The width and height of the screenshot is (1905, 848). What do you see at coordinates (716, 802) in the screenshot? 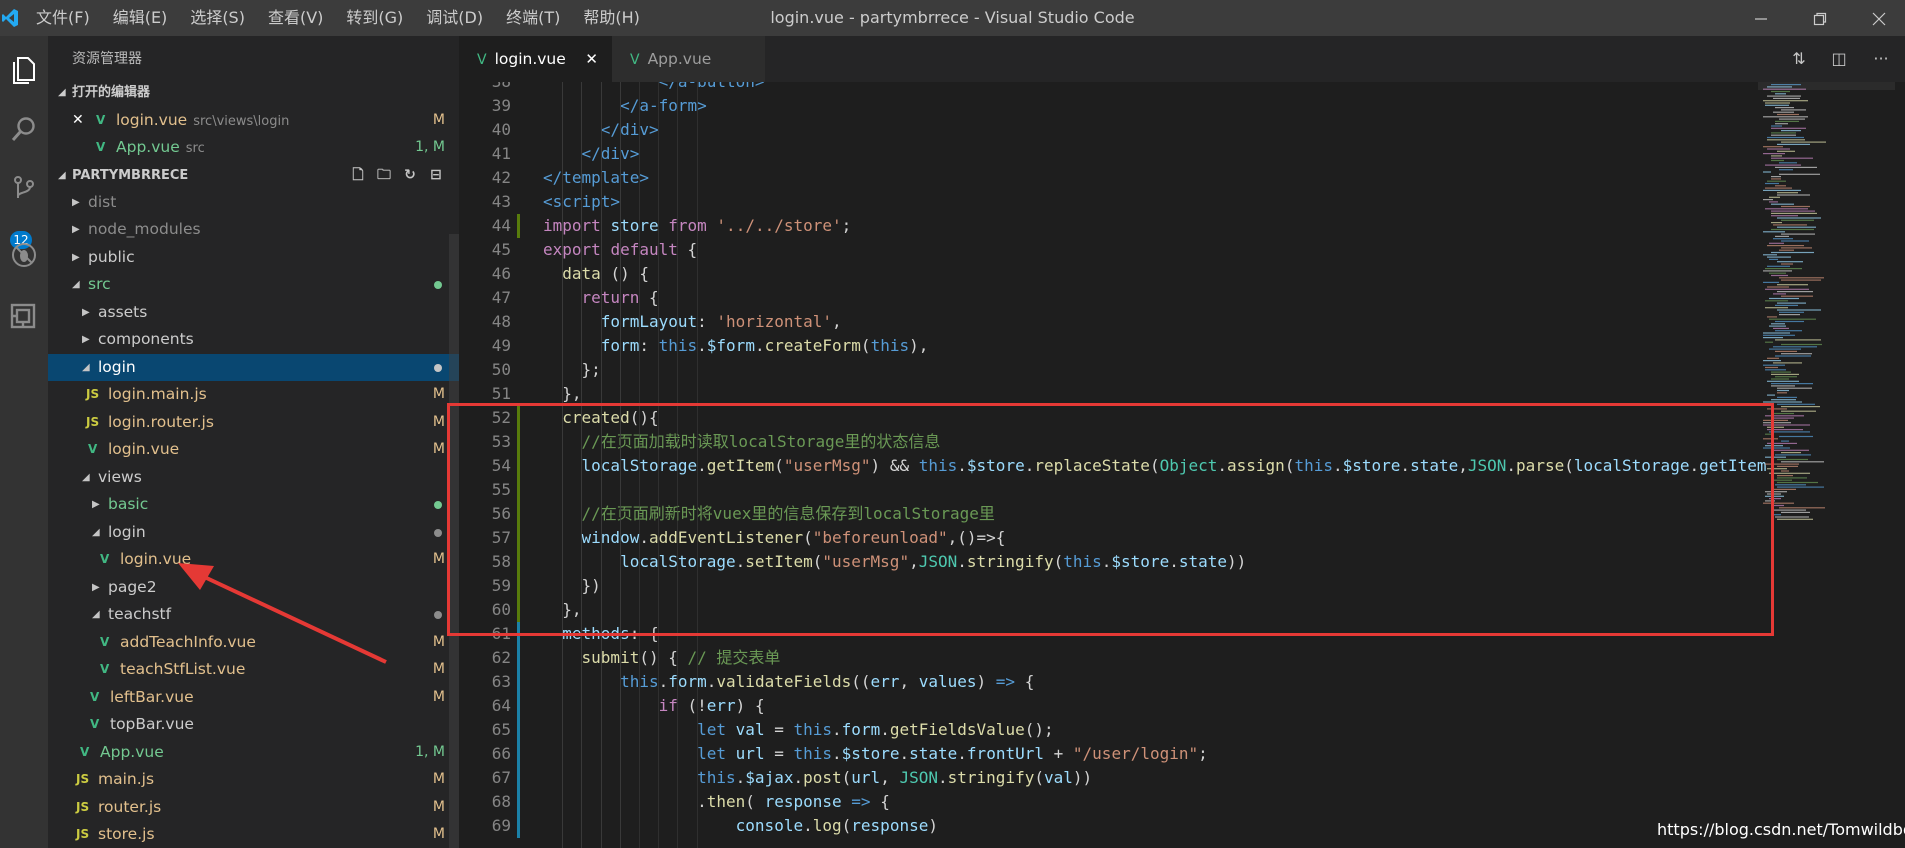
I see `code-line: .then( response => {` at bounding box center [716, 802].